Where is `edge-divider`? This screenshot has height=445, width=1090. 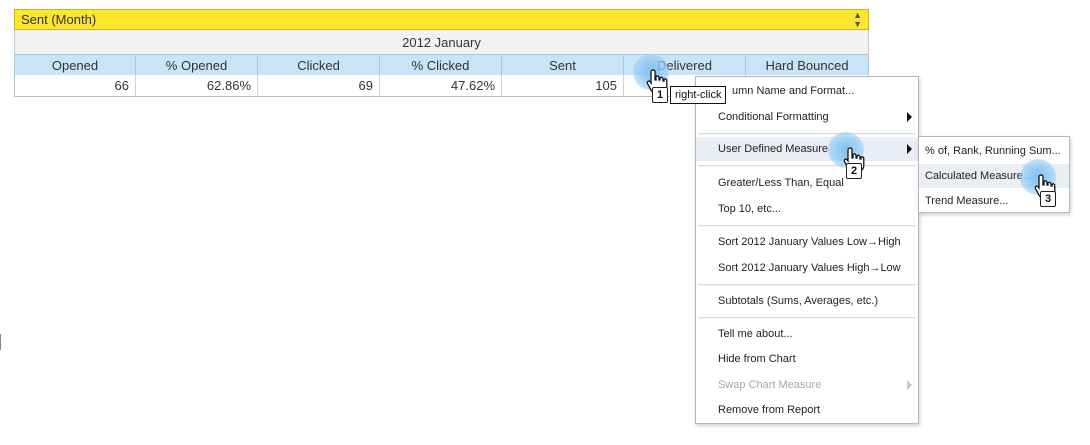
edge-divider is located at coordinates (0, 342).